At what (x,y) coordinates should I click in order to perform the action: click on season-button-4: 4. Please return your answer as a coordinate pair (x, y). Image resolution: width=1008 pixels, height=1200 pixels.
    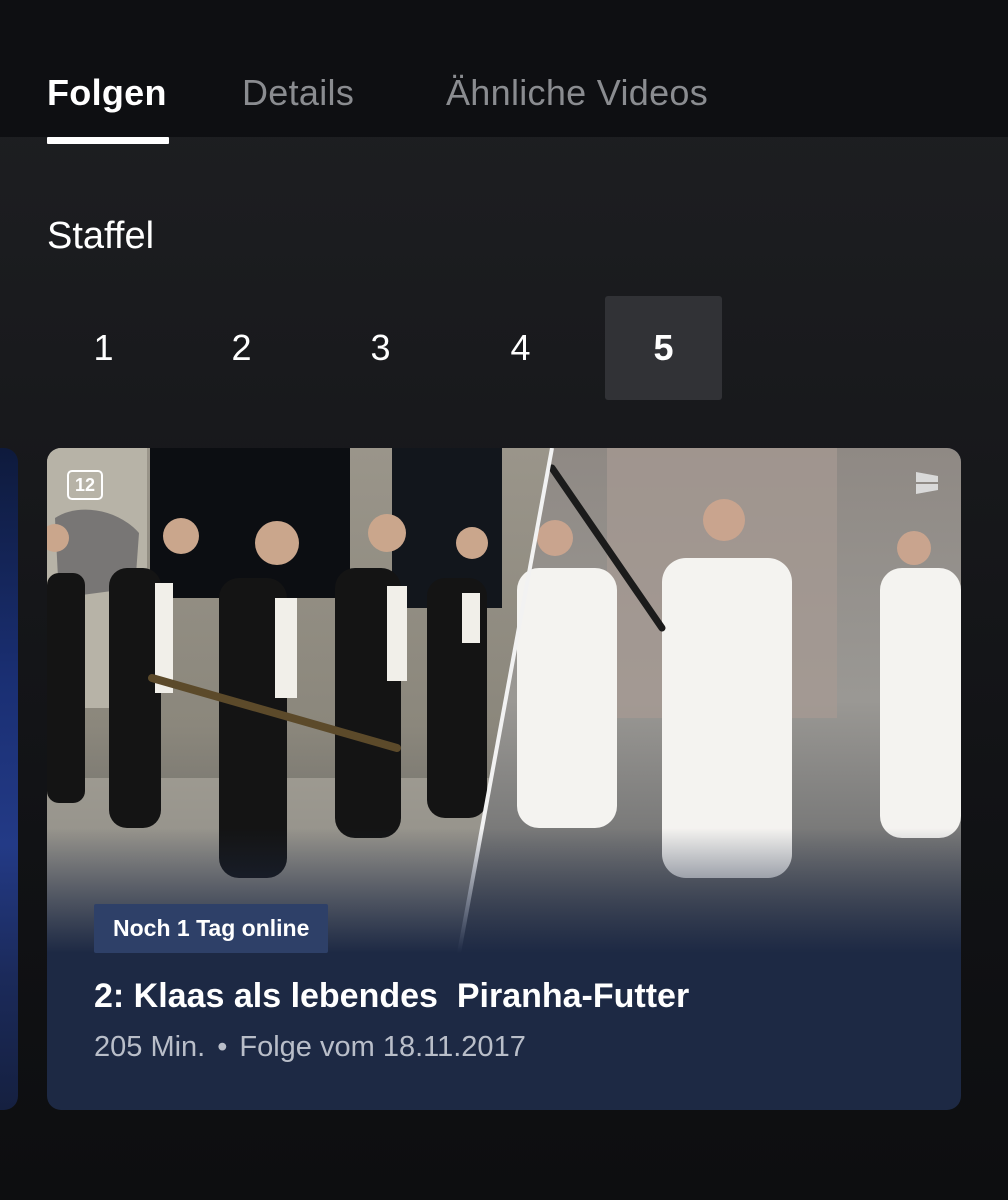
    Looking at the image, I should click on (520, 348).